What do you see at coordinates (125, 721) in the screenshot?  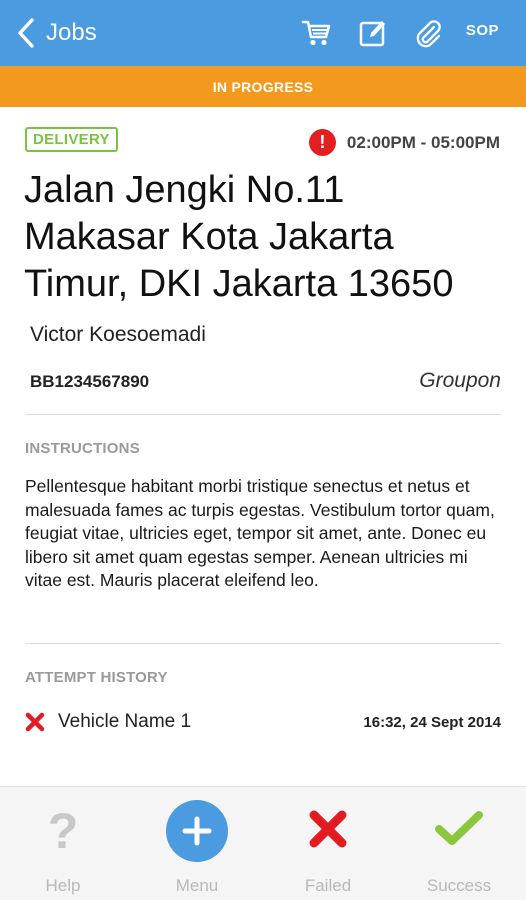 I see `attempt-vehicle: Vehicle Name 1` at bounding box center [125, 721].